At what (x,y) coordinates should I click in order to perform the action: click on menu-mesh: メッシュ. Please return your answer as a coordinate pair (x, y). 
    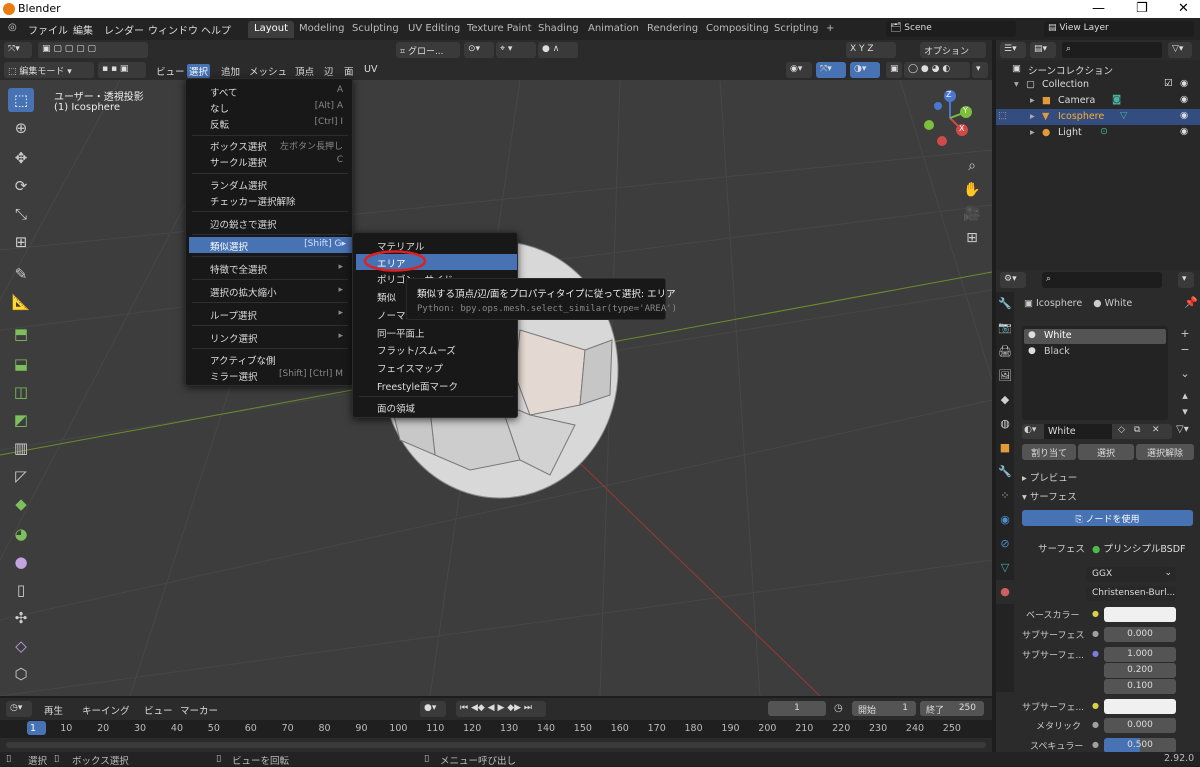
    Looking at the image, I should click on (268, 71).